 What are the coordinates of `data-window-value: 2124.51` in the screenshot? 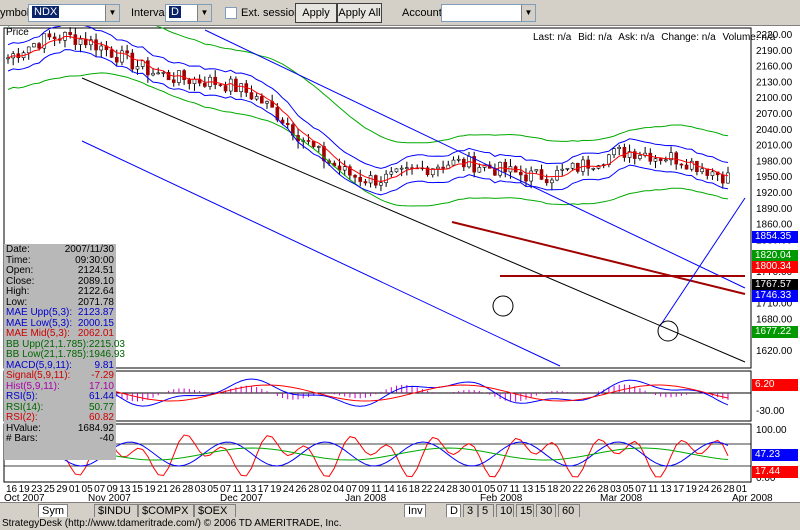 It's located at (95, 270).